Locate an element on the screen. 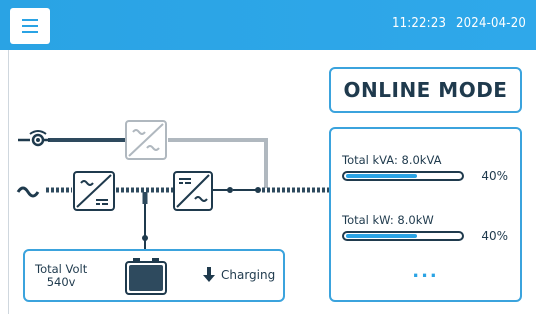 Image resolution: width=536 pixels, height=314 pixels. arrow-down-icon is located at coordinates (209, 274).